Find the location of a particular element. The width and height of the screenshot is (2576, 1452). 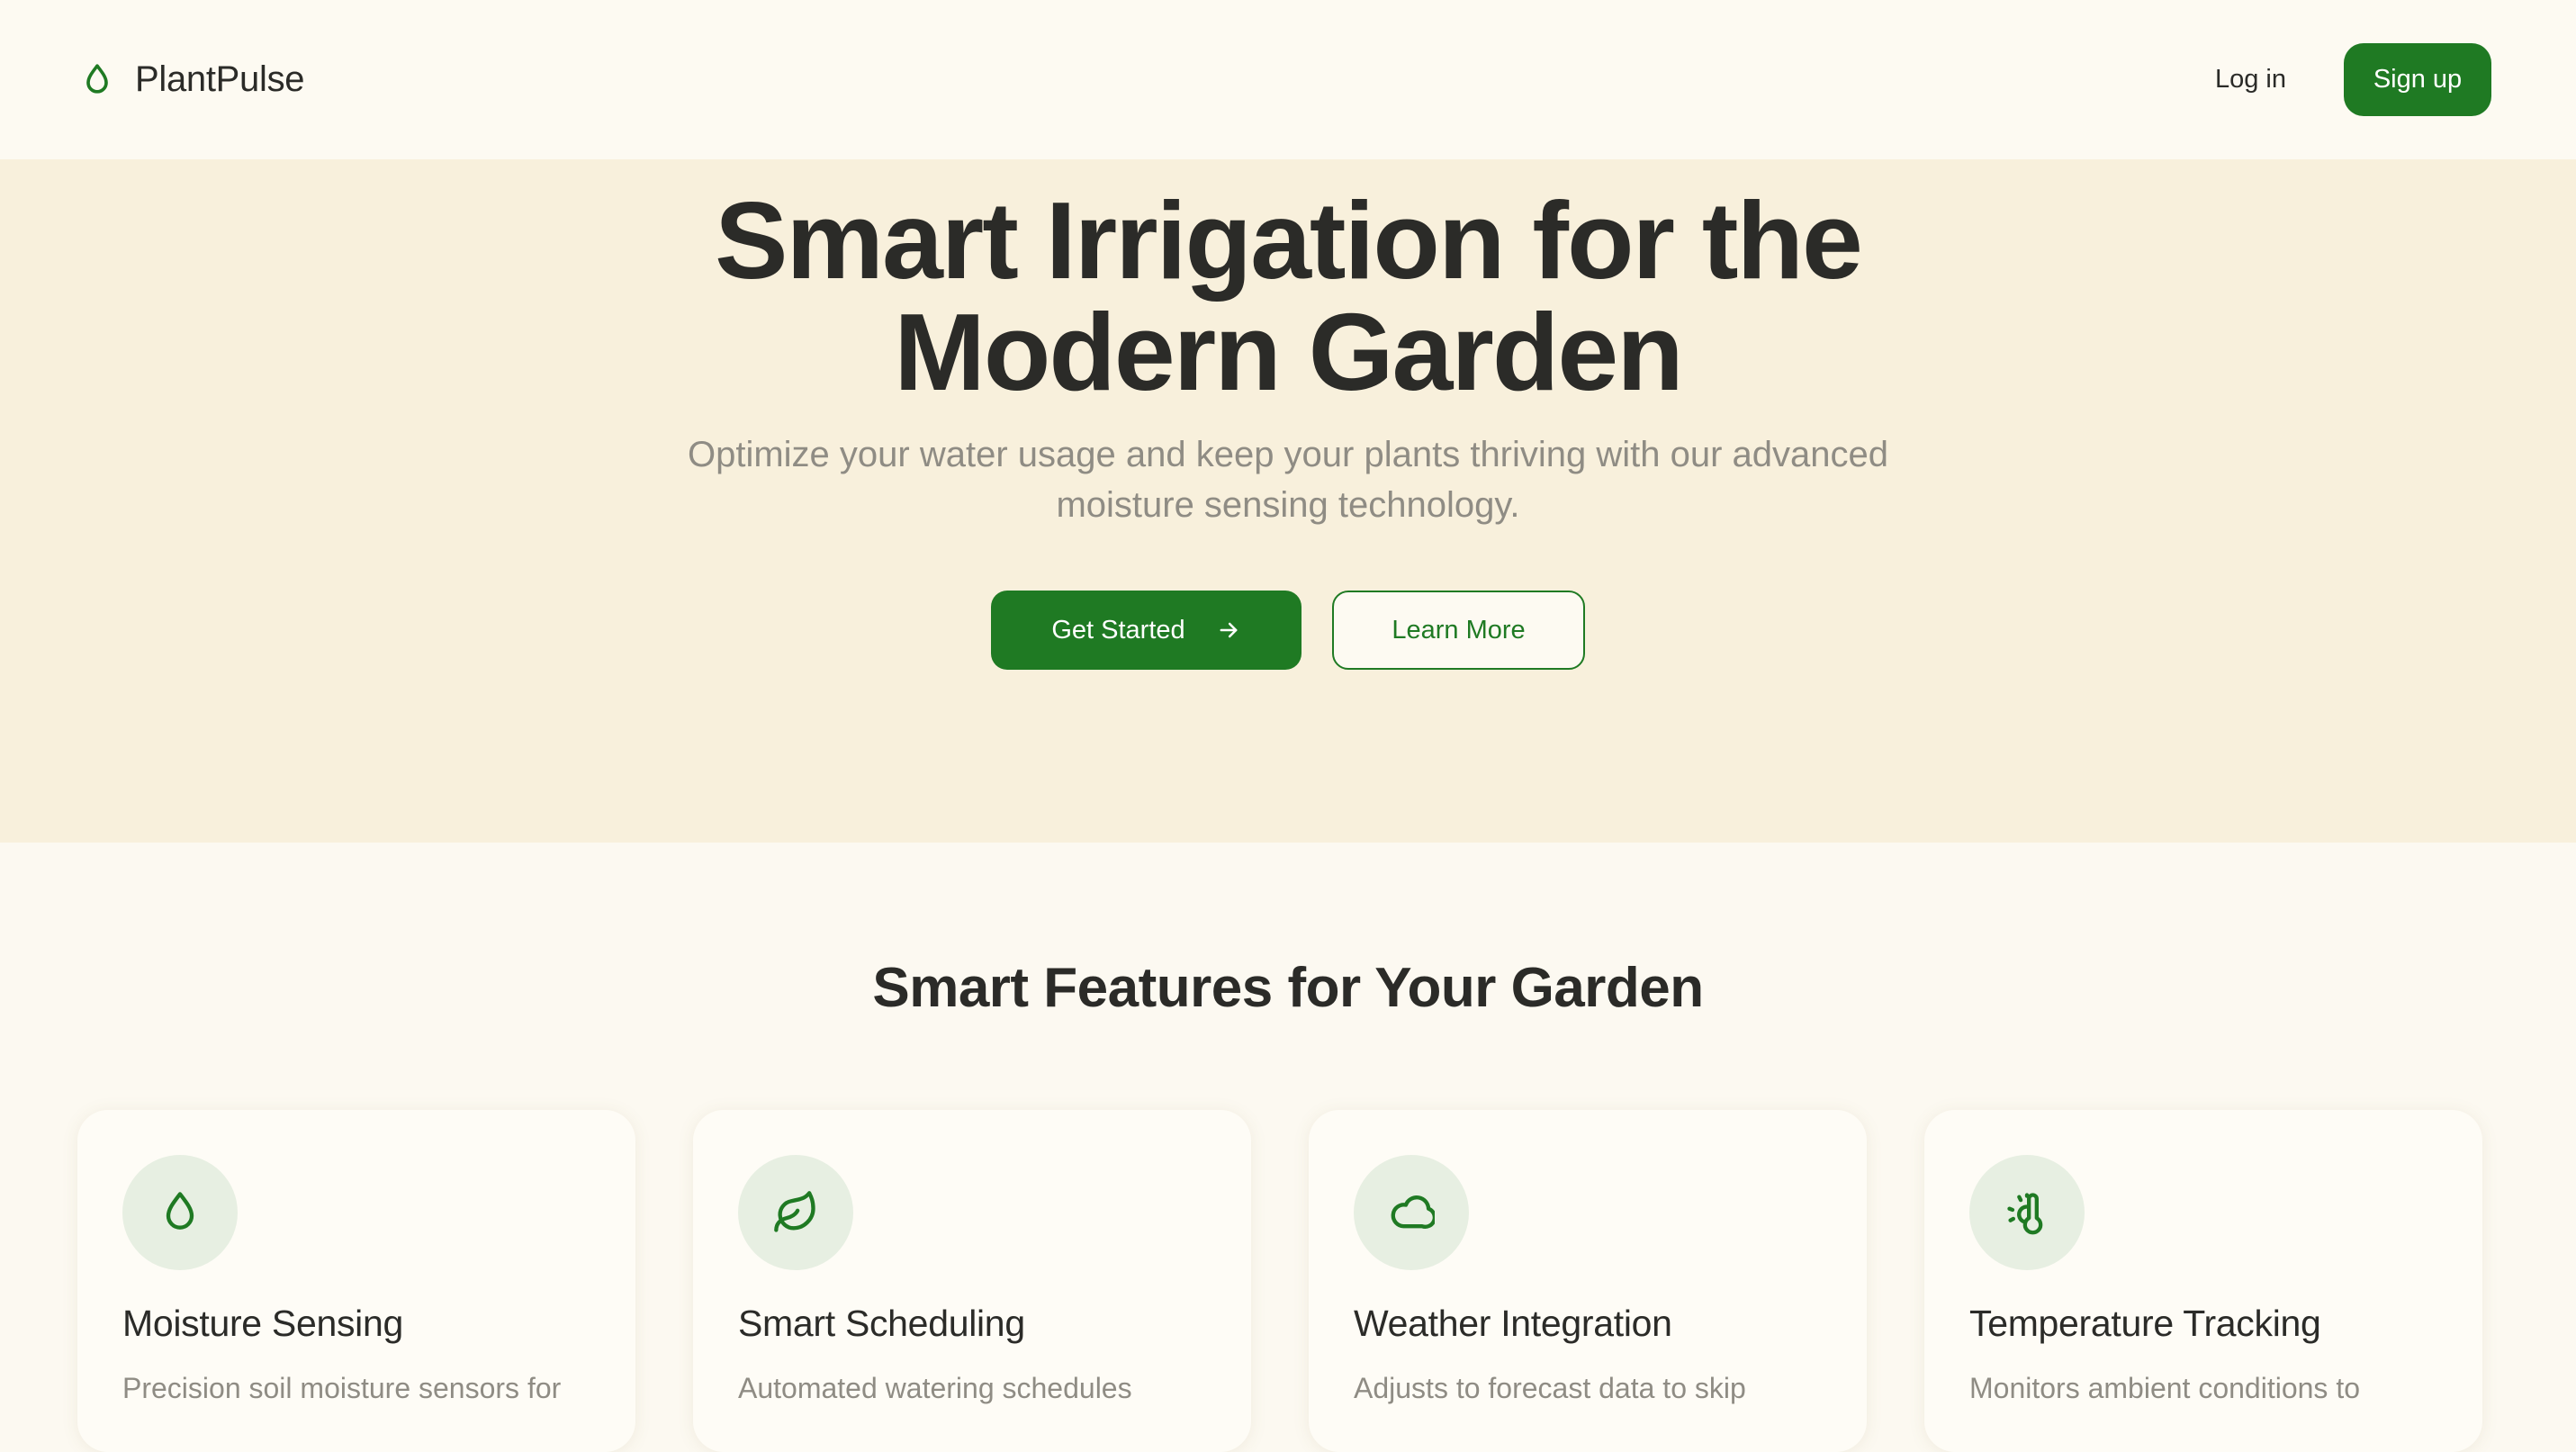

features-title: Smart Features for Your Garden is located at coordinates (1288, 988).